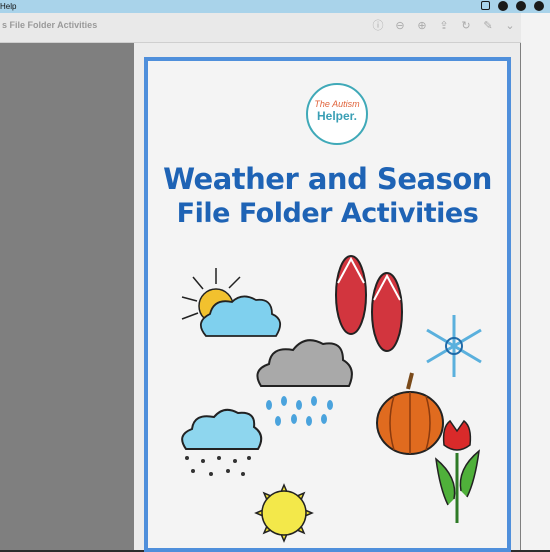 The image size is (550, 552). Describe the element at coordinates (488, 26) in the screenshot. I see `markup-icon: ✎` at that location.